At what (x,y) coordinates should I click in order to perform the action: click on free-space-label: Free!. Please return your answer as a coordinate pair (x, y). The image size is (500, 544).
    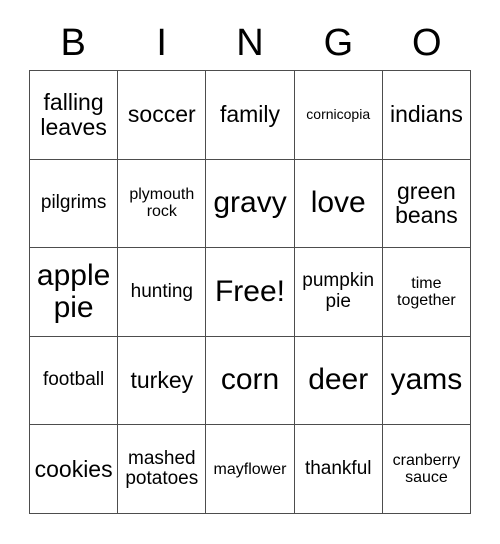
    Looking at the image, I should click on (250, 291).